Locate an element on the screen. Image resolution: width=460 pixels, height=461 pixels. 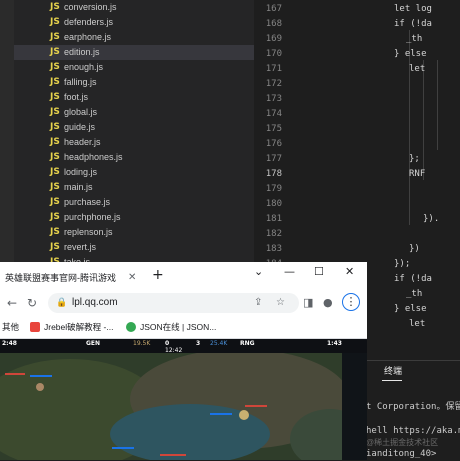
file-item: JS main.js is located at coordinates (134, 187).